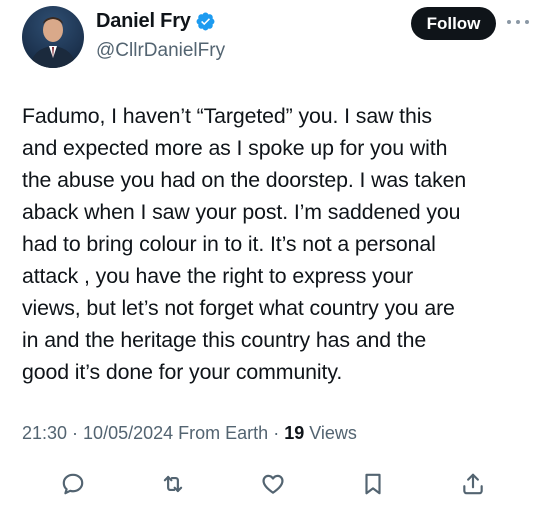 The height and width of the screenshot is (509, 553). I want to click on author-display-name: Daniel Fry, so click(143, 21).